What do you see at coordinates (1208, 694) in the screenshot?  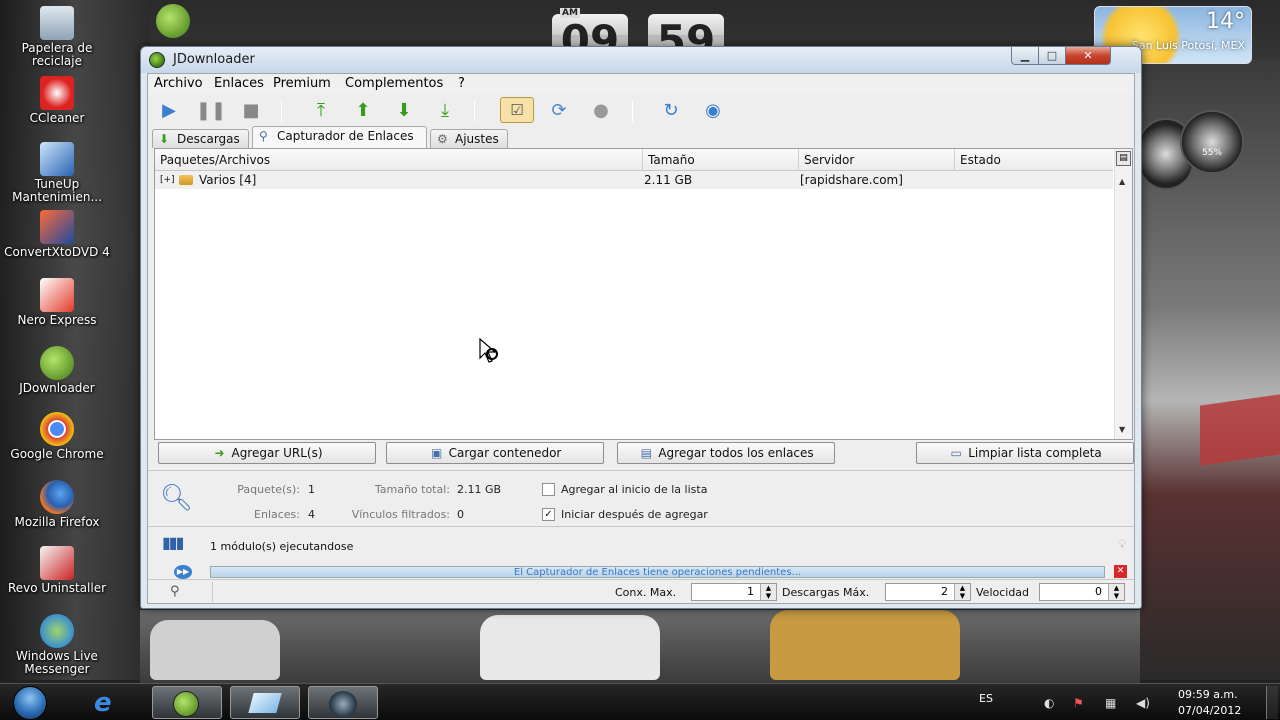 I see `tray-time: 09:59 a.m.` at bounding box center [1208, 694].